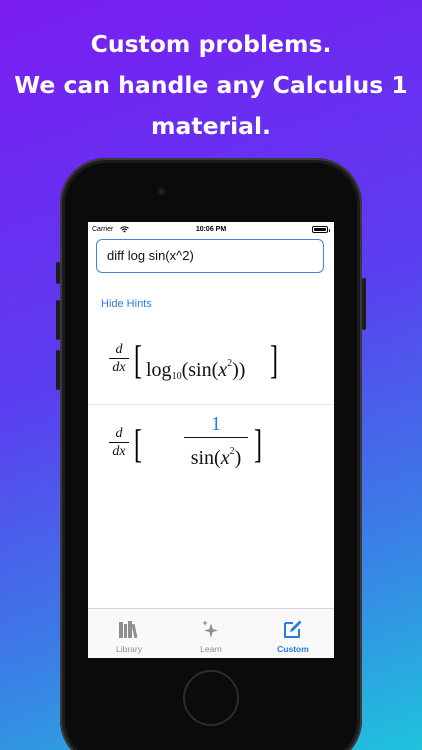  What do you see at coordinates (223, 370) in the screenshot?
I see `variable-x: x` at bounding box center [223, 370].